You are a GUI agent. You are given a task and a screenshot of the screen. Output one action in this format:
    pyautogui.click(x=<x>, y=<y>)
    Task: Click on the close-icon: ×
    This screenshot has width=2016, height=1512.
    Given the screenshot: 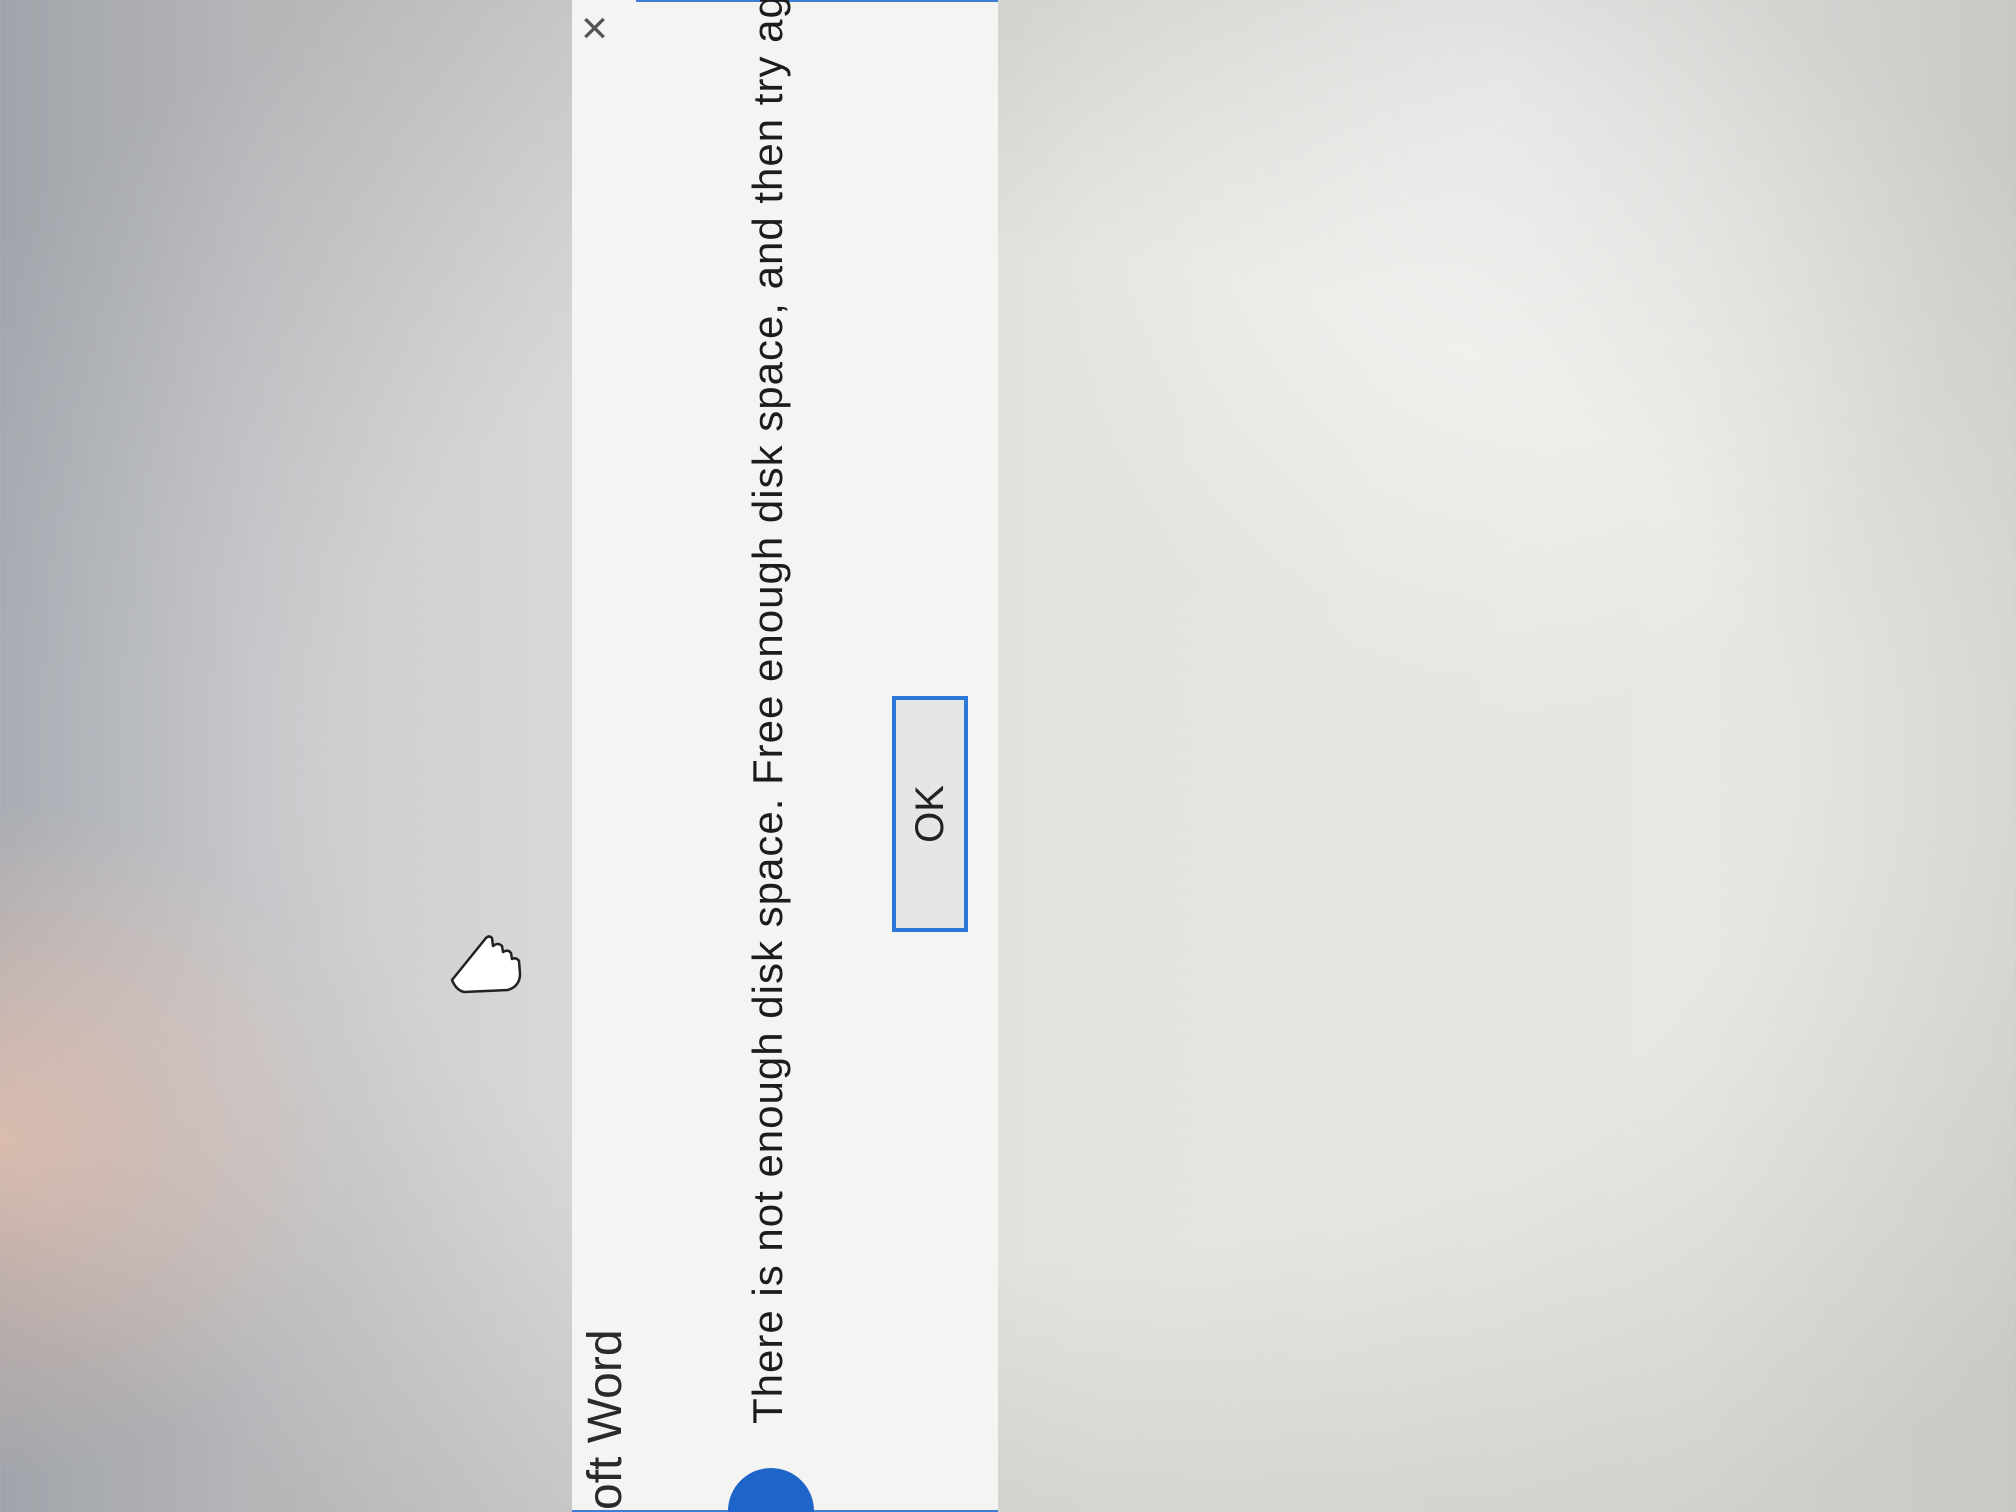 What is the action you would take?
    pyautogui.click(x=594, y=28)
    